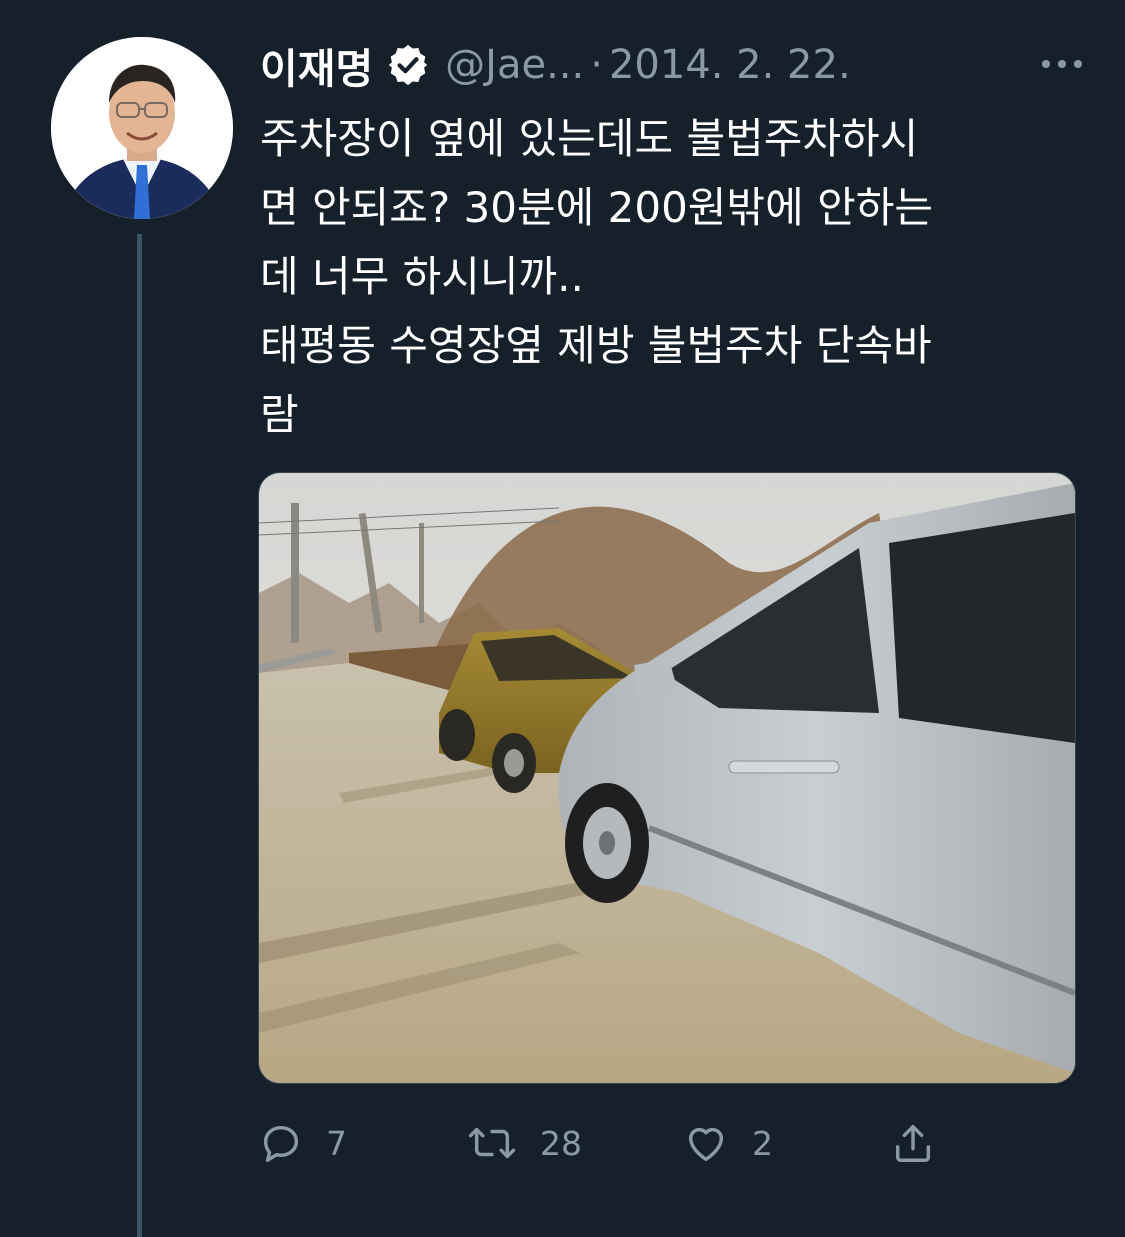 The width and height of the screenshot is (1125, 1237). I want to click on share-icon, so click(913, 1143).